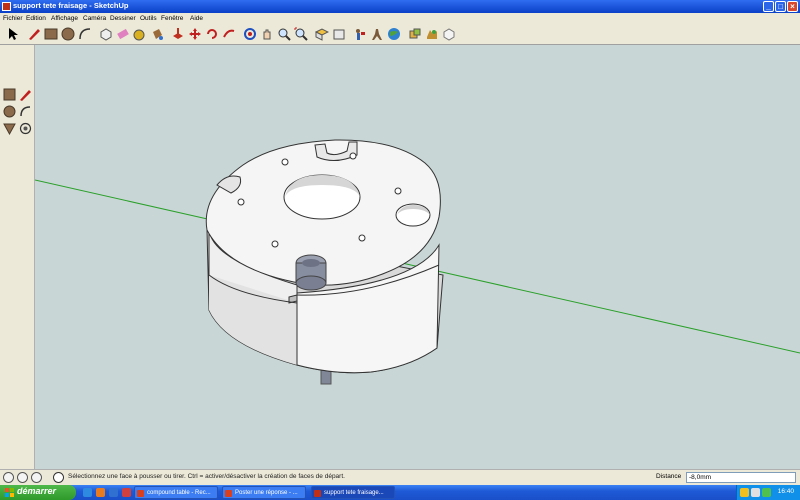 The width and height of the screenshot is (800, 500). What do you see at coordinates (123, 34) in the screenshot?
I see `eraser-icon` at bounding box center [123, 34].